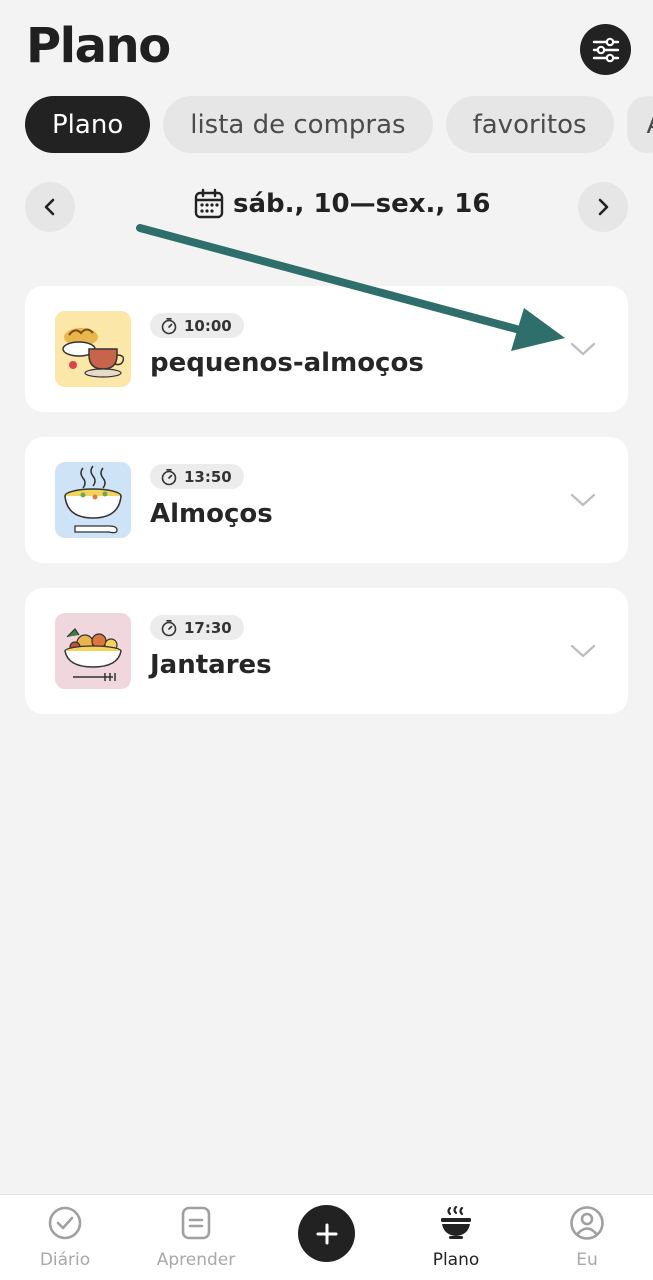  What do you see at coordinates (98, 46) in the screenshot?
I see `page-title: Plano` at bounding box center [98, 46].